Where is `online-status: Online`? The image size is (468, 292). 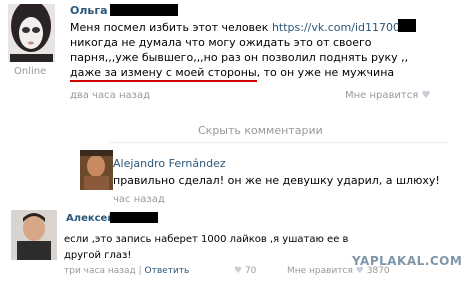
online-status: Online is located at coordinates (30, 71).